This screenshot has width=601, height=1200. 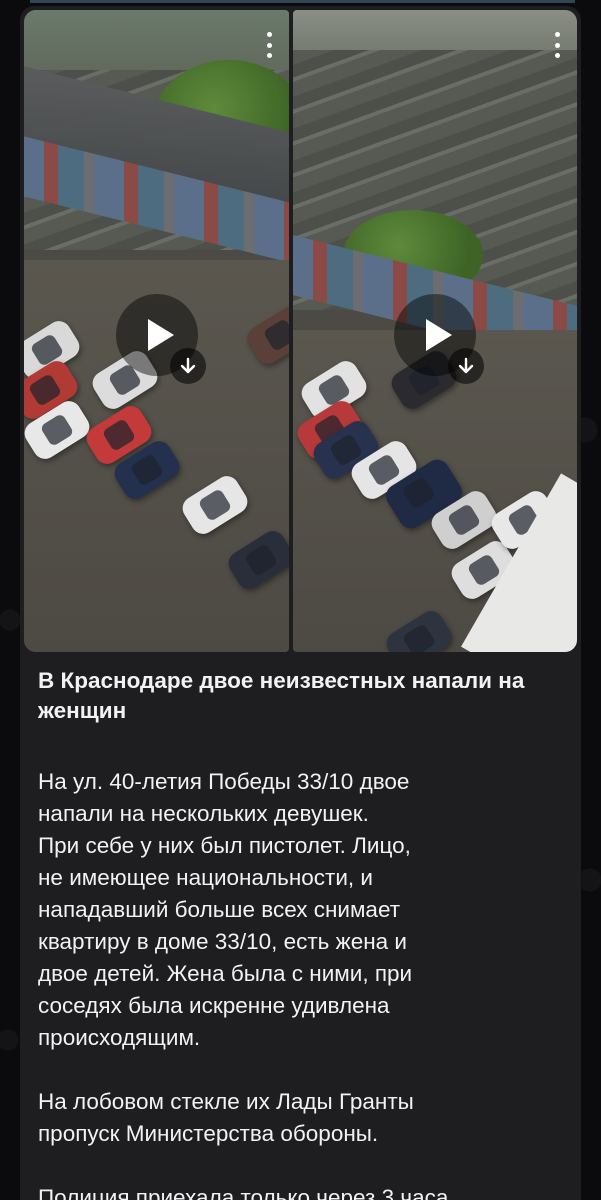 What do you see at coordinates (246, 1192) in the screenshot?
I see `post-paragraph: Полиция приехала только через 3 часа.` at bounding box center [246, 1192].